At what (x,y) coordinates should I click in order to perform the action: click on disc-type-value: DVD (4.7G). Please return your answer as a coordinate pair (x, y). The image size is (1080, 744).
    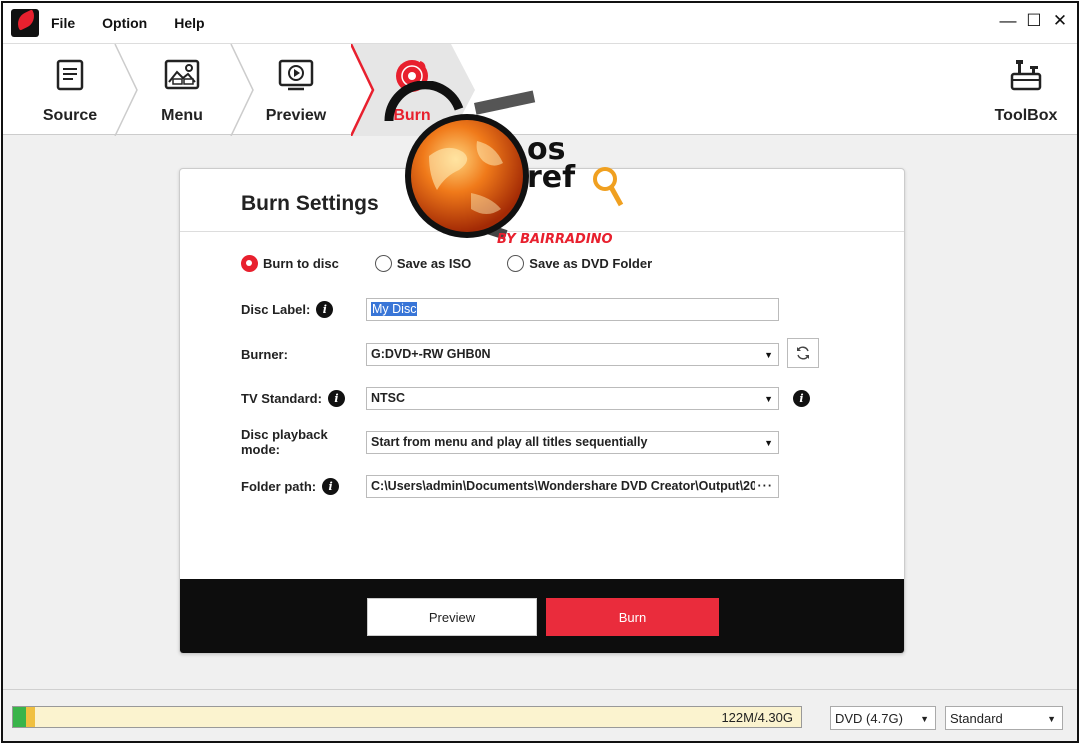
    Looking at the image, I should click on (869, 718).